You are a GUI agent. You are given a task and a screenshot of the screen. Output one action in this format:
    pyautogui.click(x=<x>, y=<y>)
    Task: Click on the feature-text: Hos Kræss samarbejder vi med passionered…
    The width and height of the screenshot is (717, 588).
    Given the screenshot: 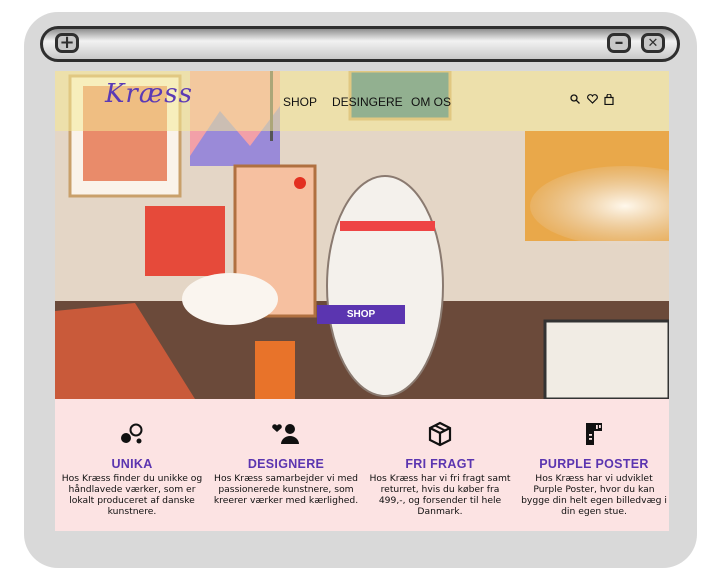 What is the action you would take?
    pyautogui.click(x=286, y=489)
    